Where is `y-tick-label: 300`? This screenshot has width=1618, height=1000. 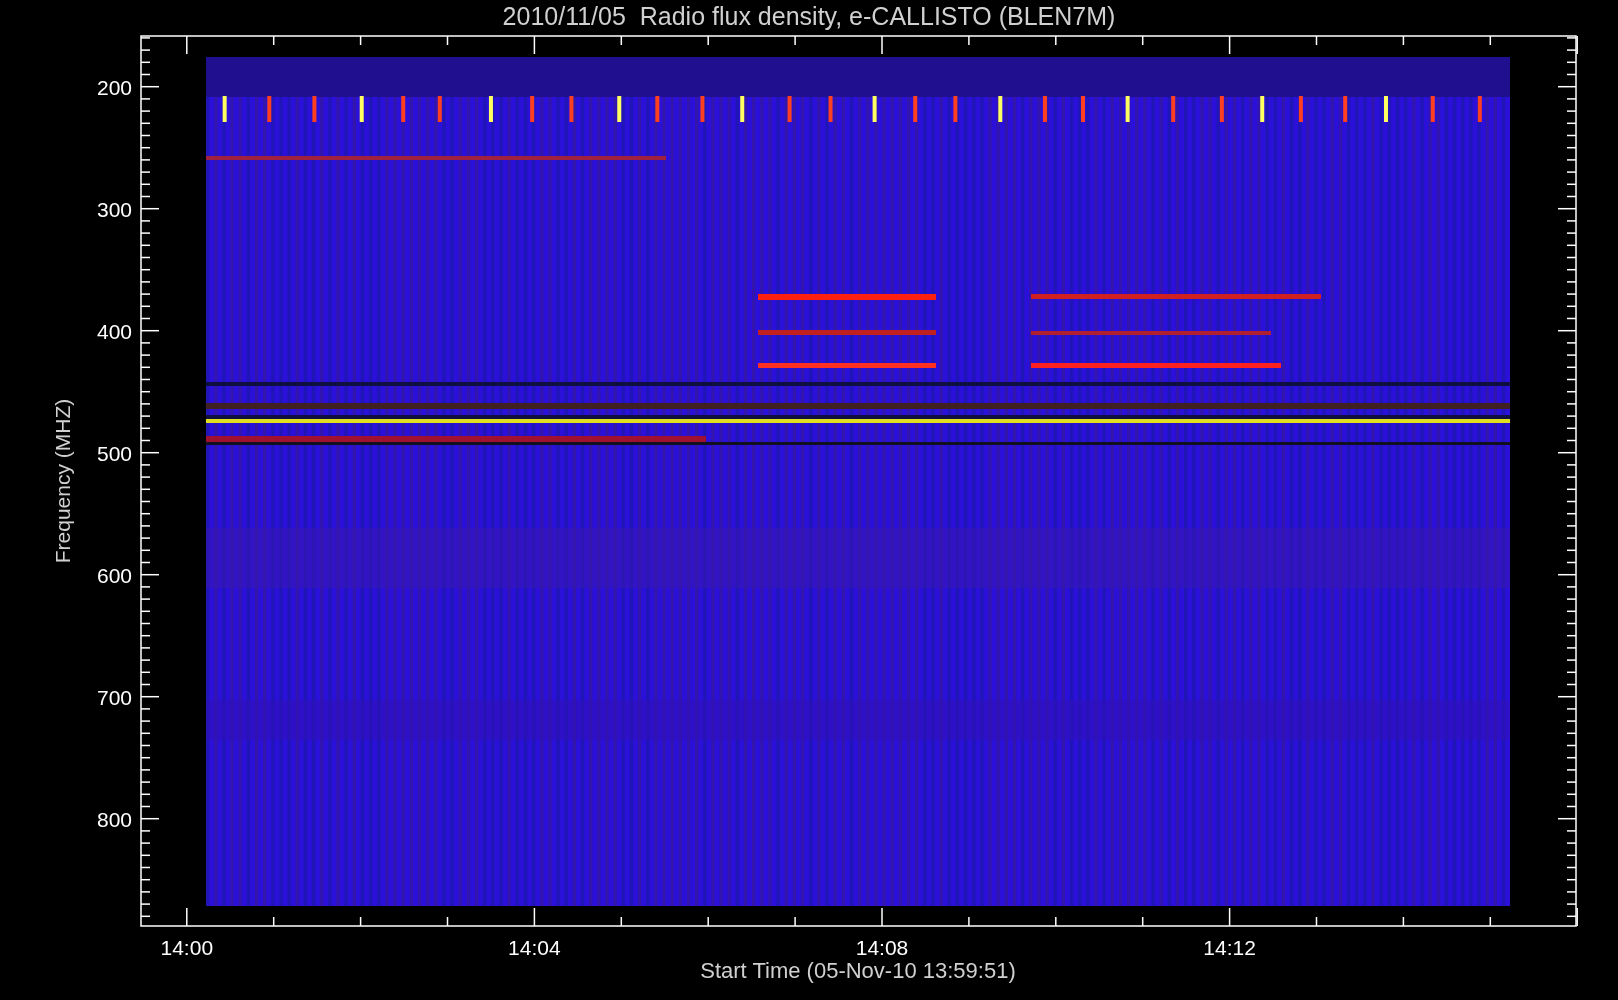 y-tick-label: 300 is located at coordinates (114, 209).